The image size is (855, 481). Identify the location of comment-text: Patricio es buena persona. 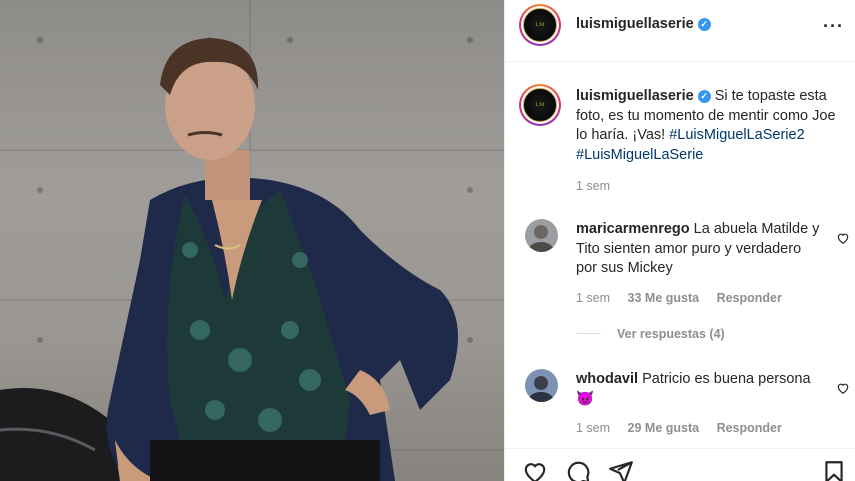
(726, 379).